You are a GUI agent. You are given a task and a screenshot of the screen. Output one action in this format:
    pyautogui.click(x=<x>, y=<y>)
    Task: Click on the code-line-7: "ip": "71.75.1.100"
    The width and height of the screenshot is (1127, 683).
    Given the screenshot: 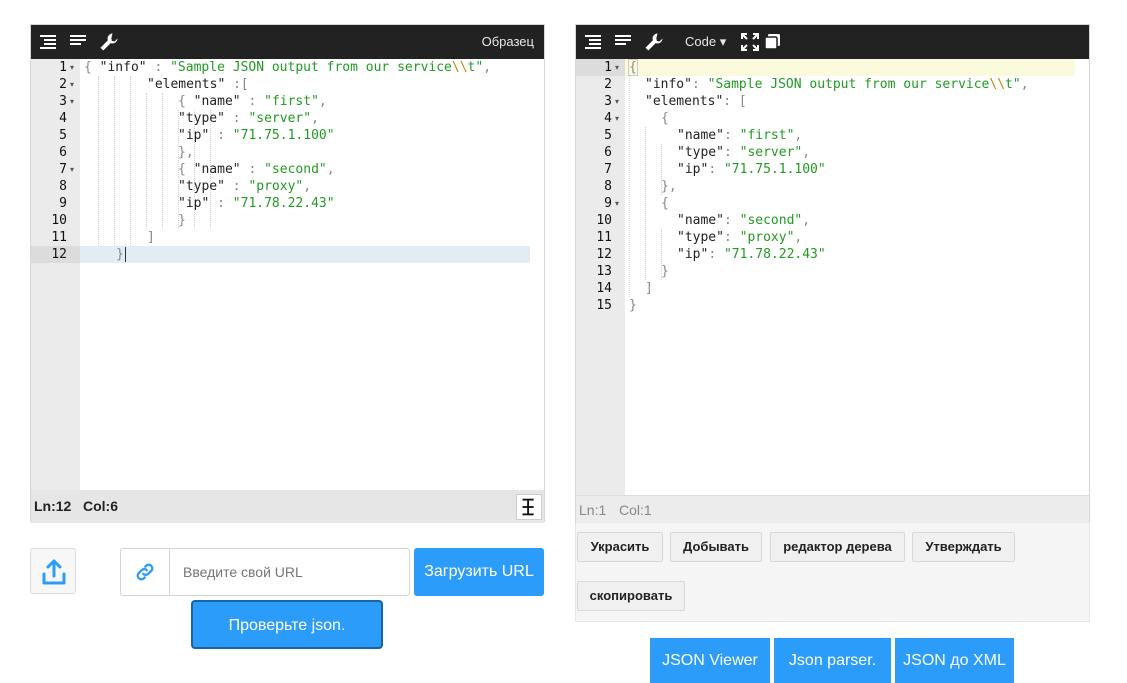 What is the action you would take?
    pyautogui.click(x=751, y=169)
    